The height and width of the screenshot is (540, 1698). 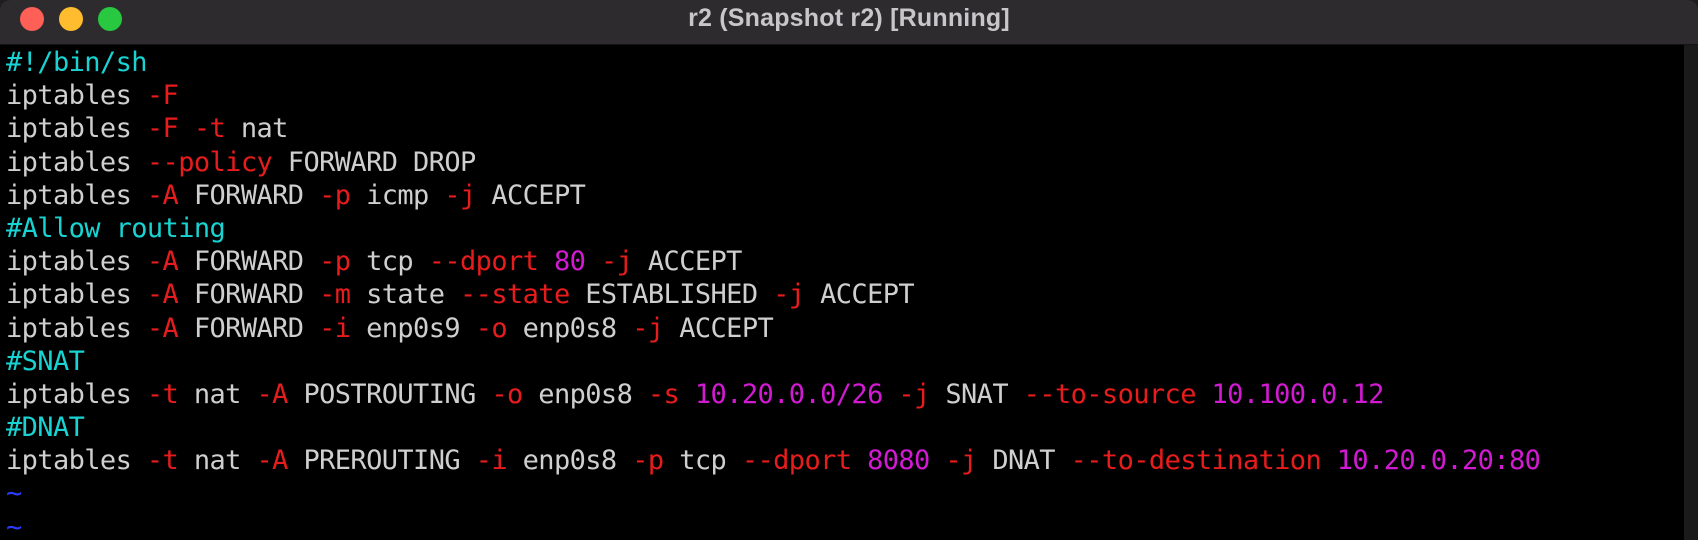 I want to click on terminal-token-opt: -s, so click(x=663, y=394).